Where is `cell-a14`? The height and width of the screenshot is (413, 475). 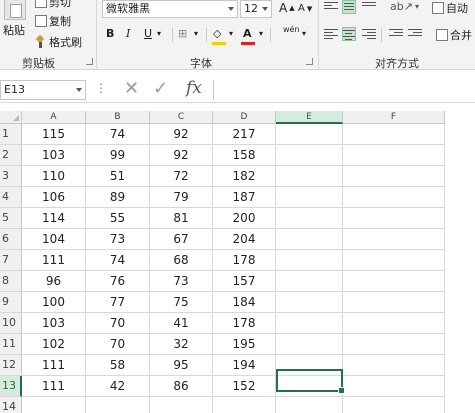
cell-a14 is located at coordinates (54, 405).